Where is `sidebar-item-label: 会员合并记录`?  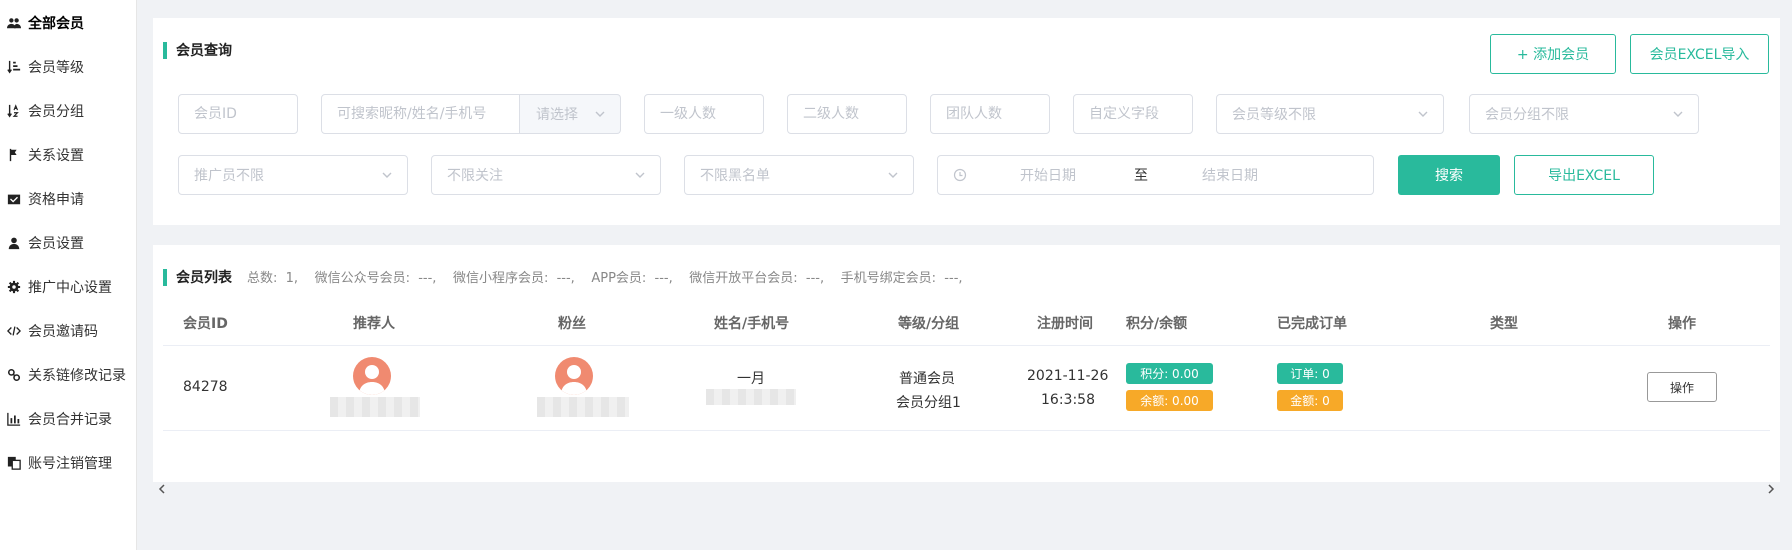
sidebar-item-label: 会员合并记录 is located at coordinates (70, 420).